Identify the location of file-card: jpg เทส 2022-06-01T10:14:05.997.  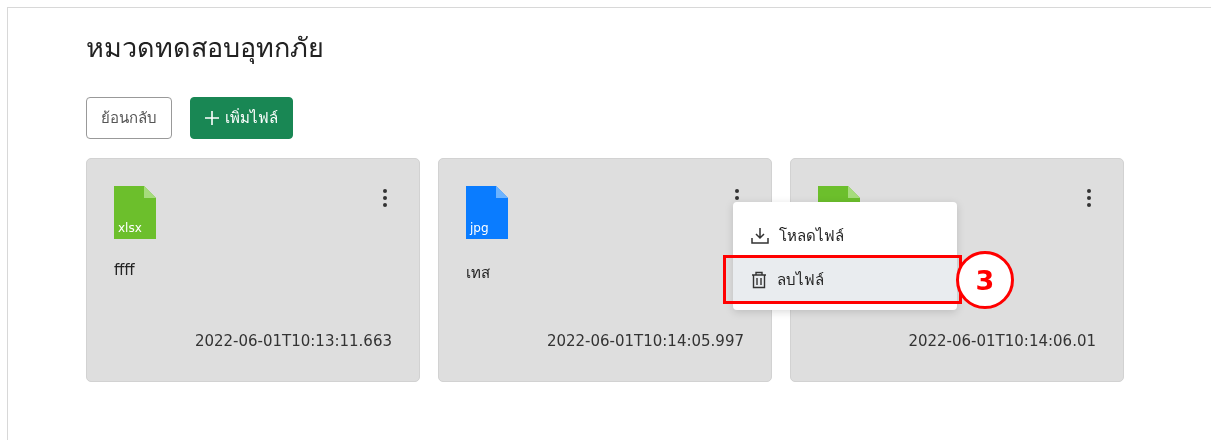
(605, 270).